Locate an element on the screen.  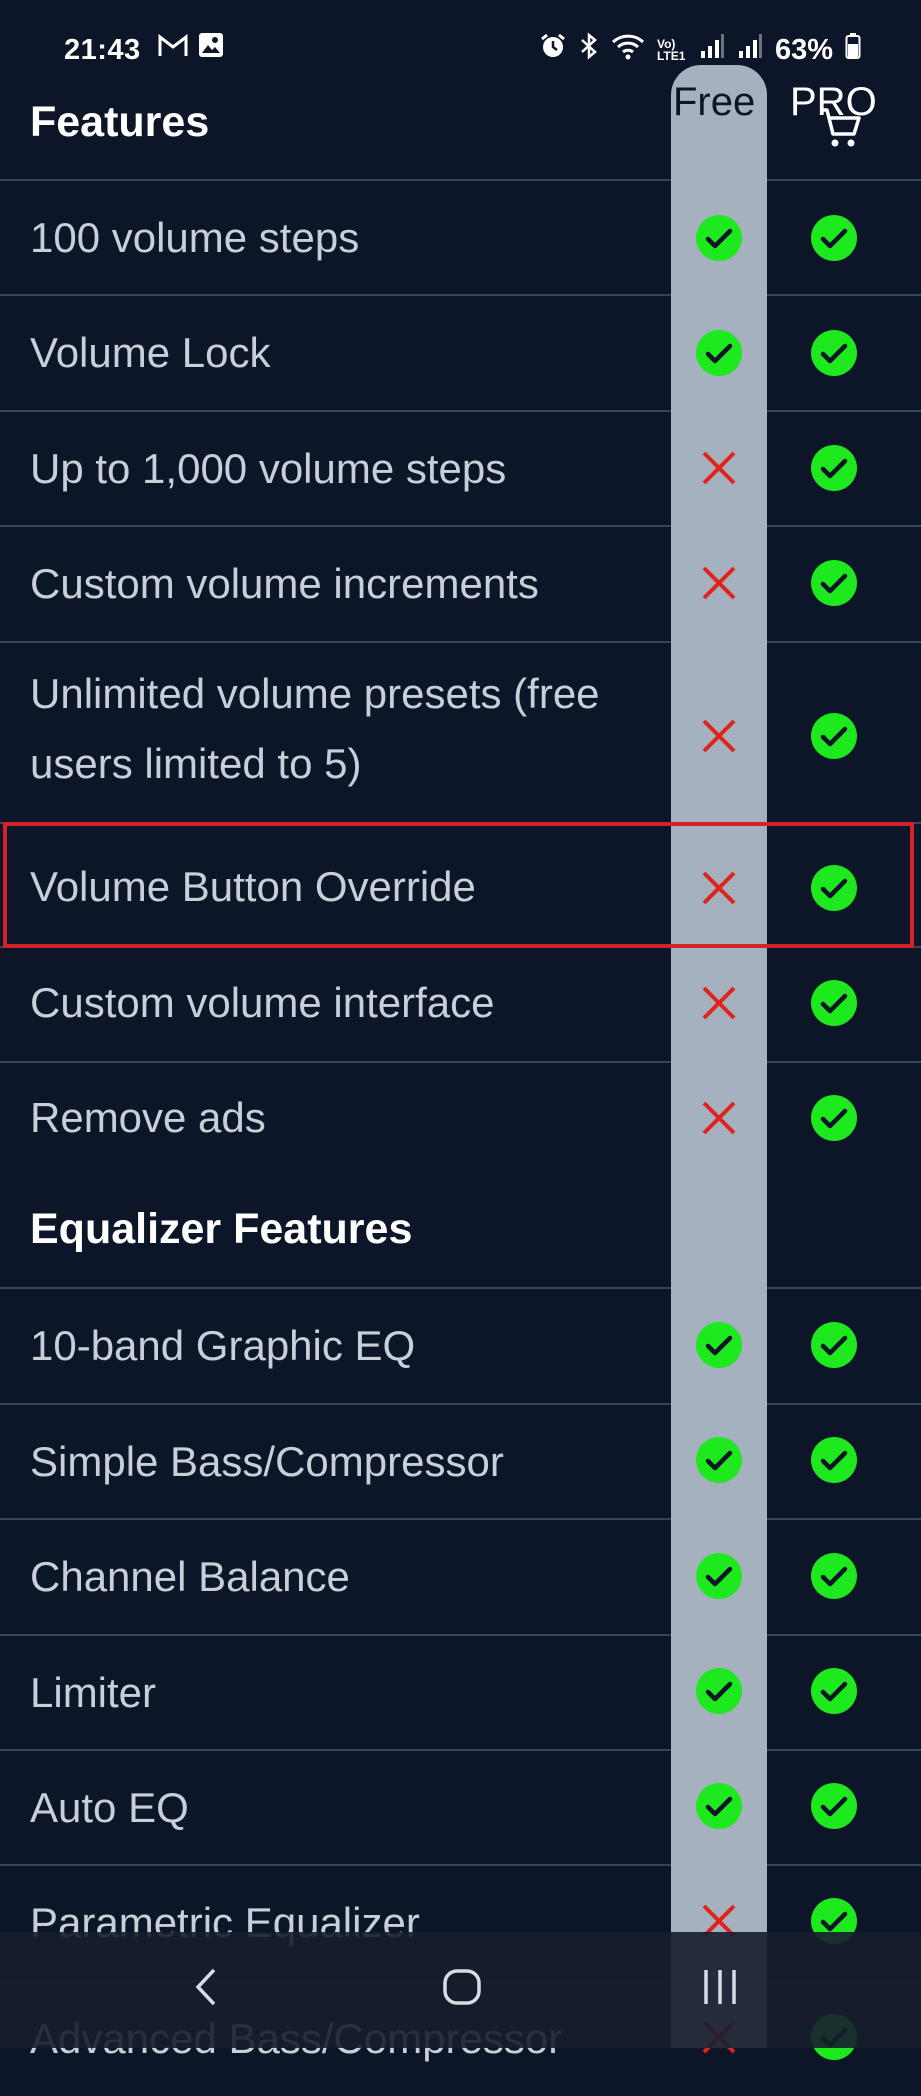
free-column-header: Free is located at coordinates (714, 102).